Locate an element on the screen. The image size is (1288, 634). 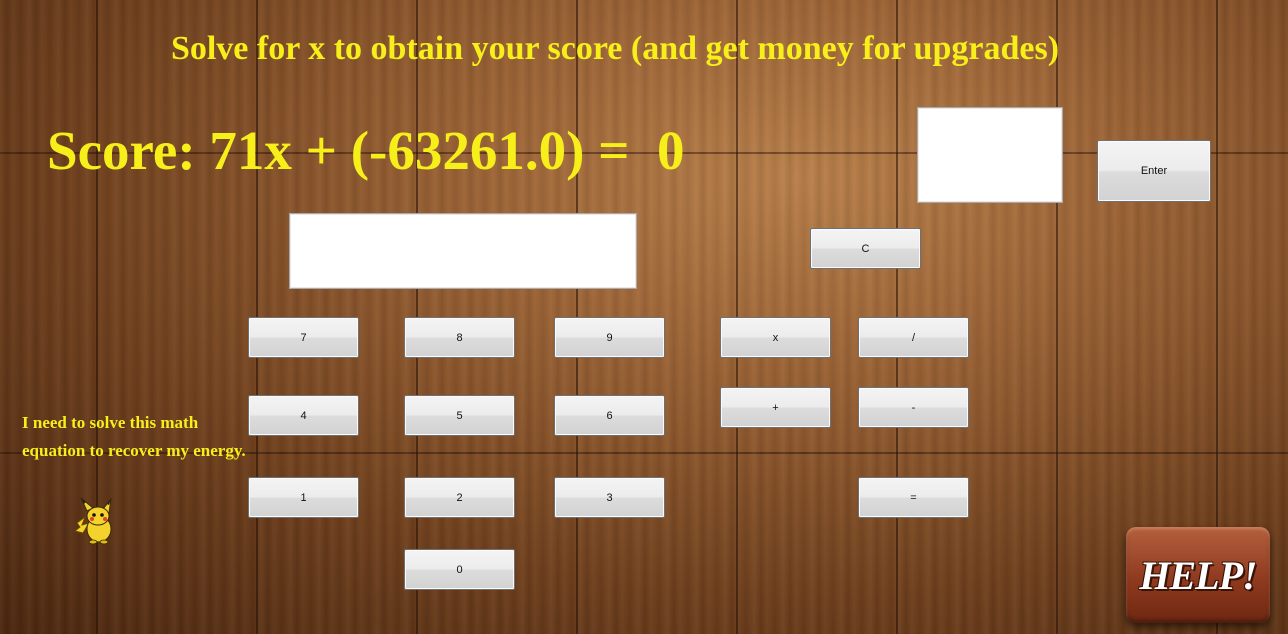
digit-8-button: 8 is located at coordinates (459, 337).